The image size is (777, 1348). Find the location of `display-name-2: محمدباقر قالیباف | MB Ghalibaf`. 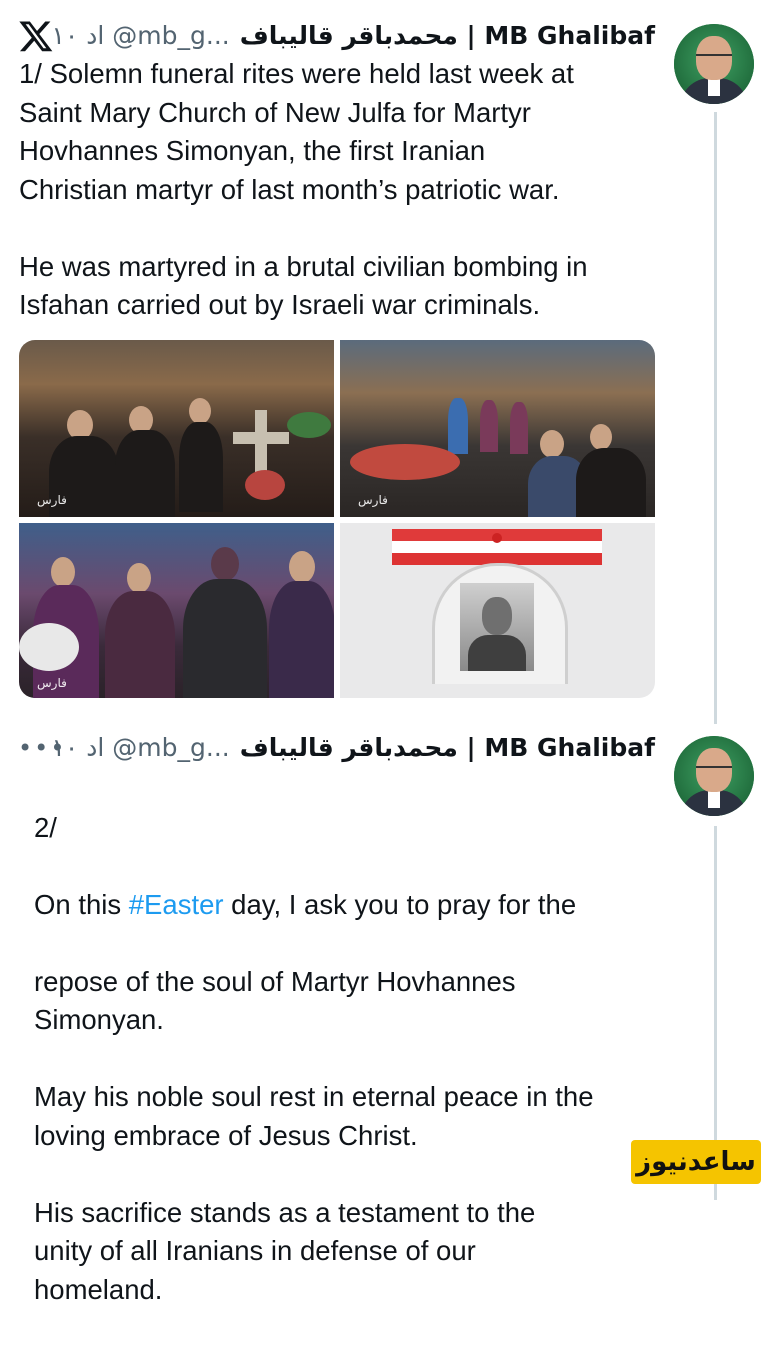

display-name-2: محمدباقر قالیباف | MB Ghalibaf is located at coordinates (447, 747).